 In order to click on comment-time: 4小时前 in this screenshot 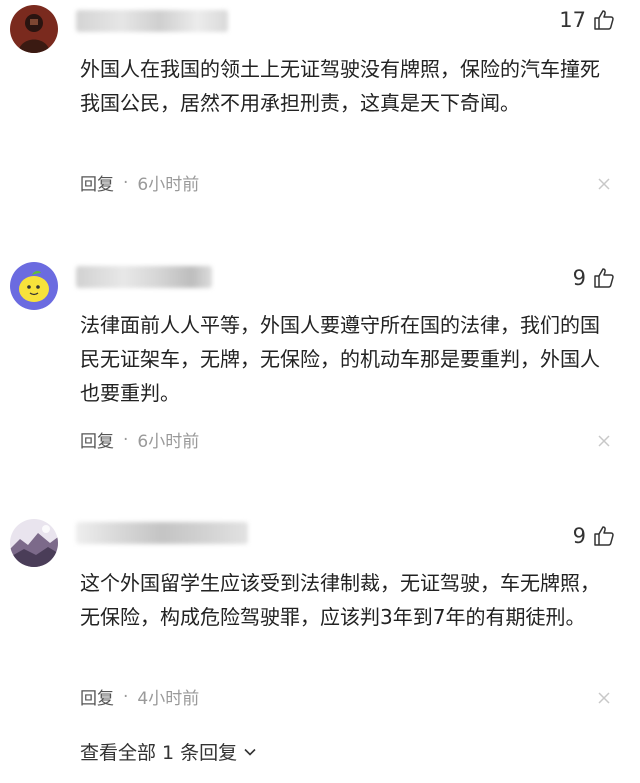, I will do `click(168, 699)`.